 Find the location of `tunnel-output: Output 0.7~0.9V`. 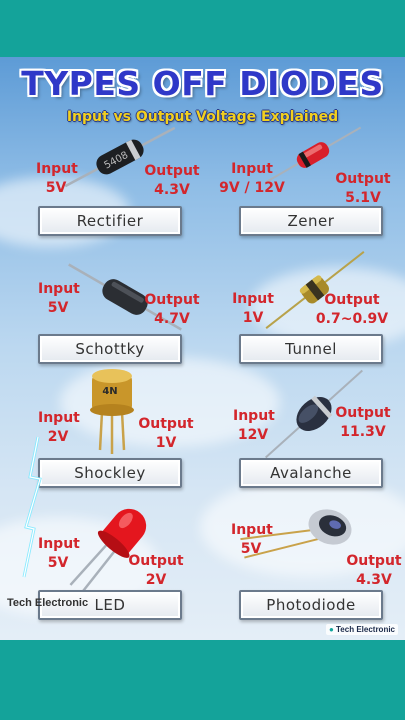

tunnel-output: Output 0.7~0.9V is located at coordinates (352, 310).